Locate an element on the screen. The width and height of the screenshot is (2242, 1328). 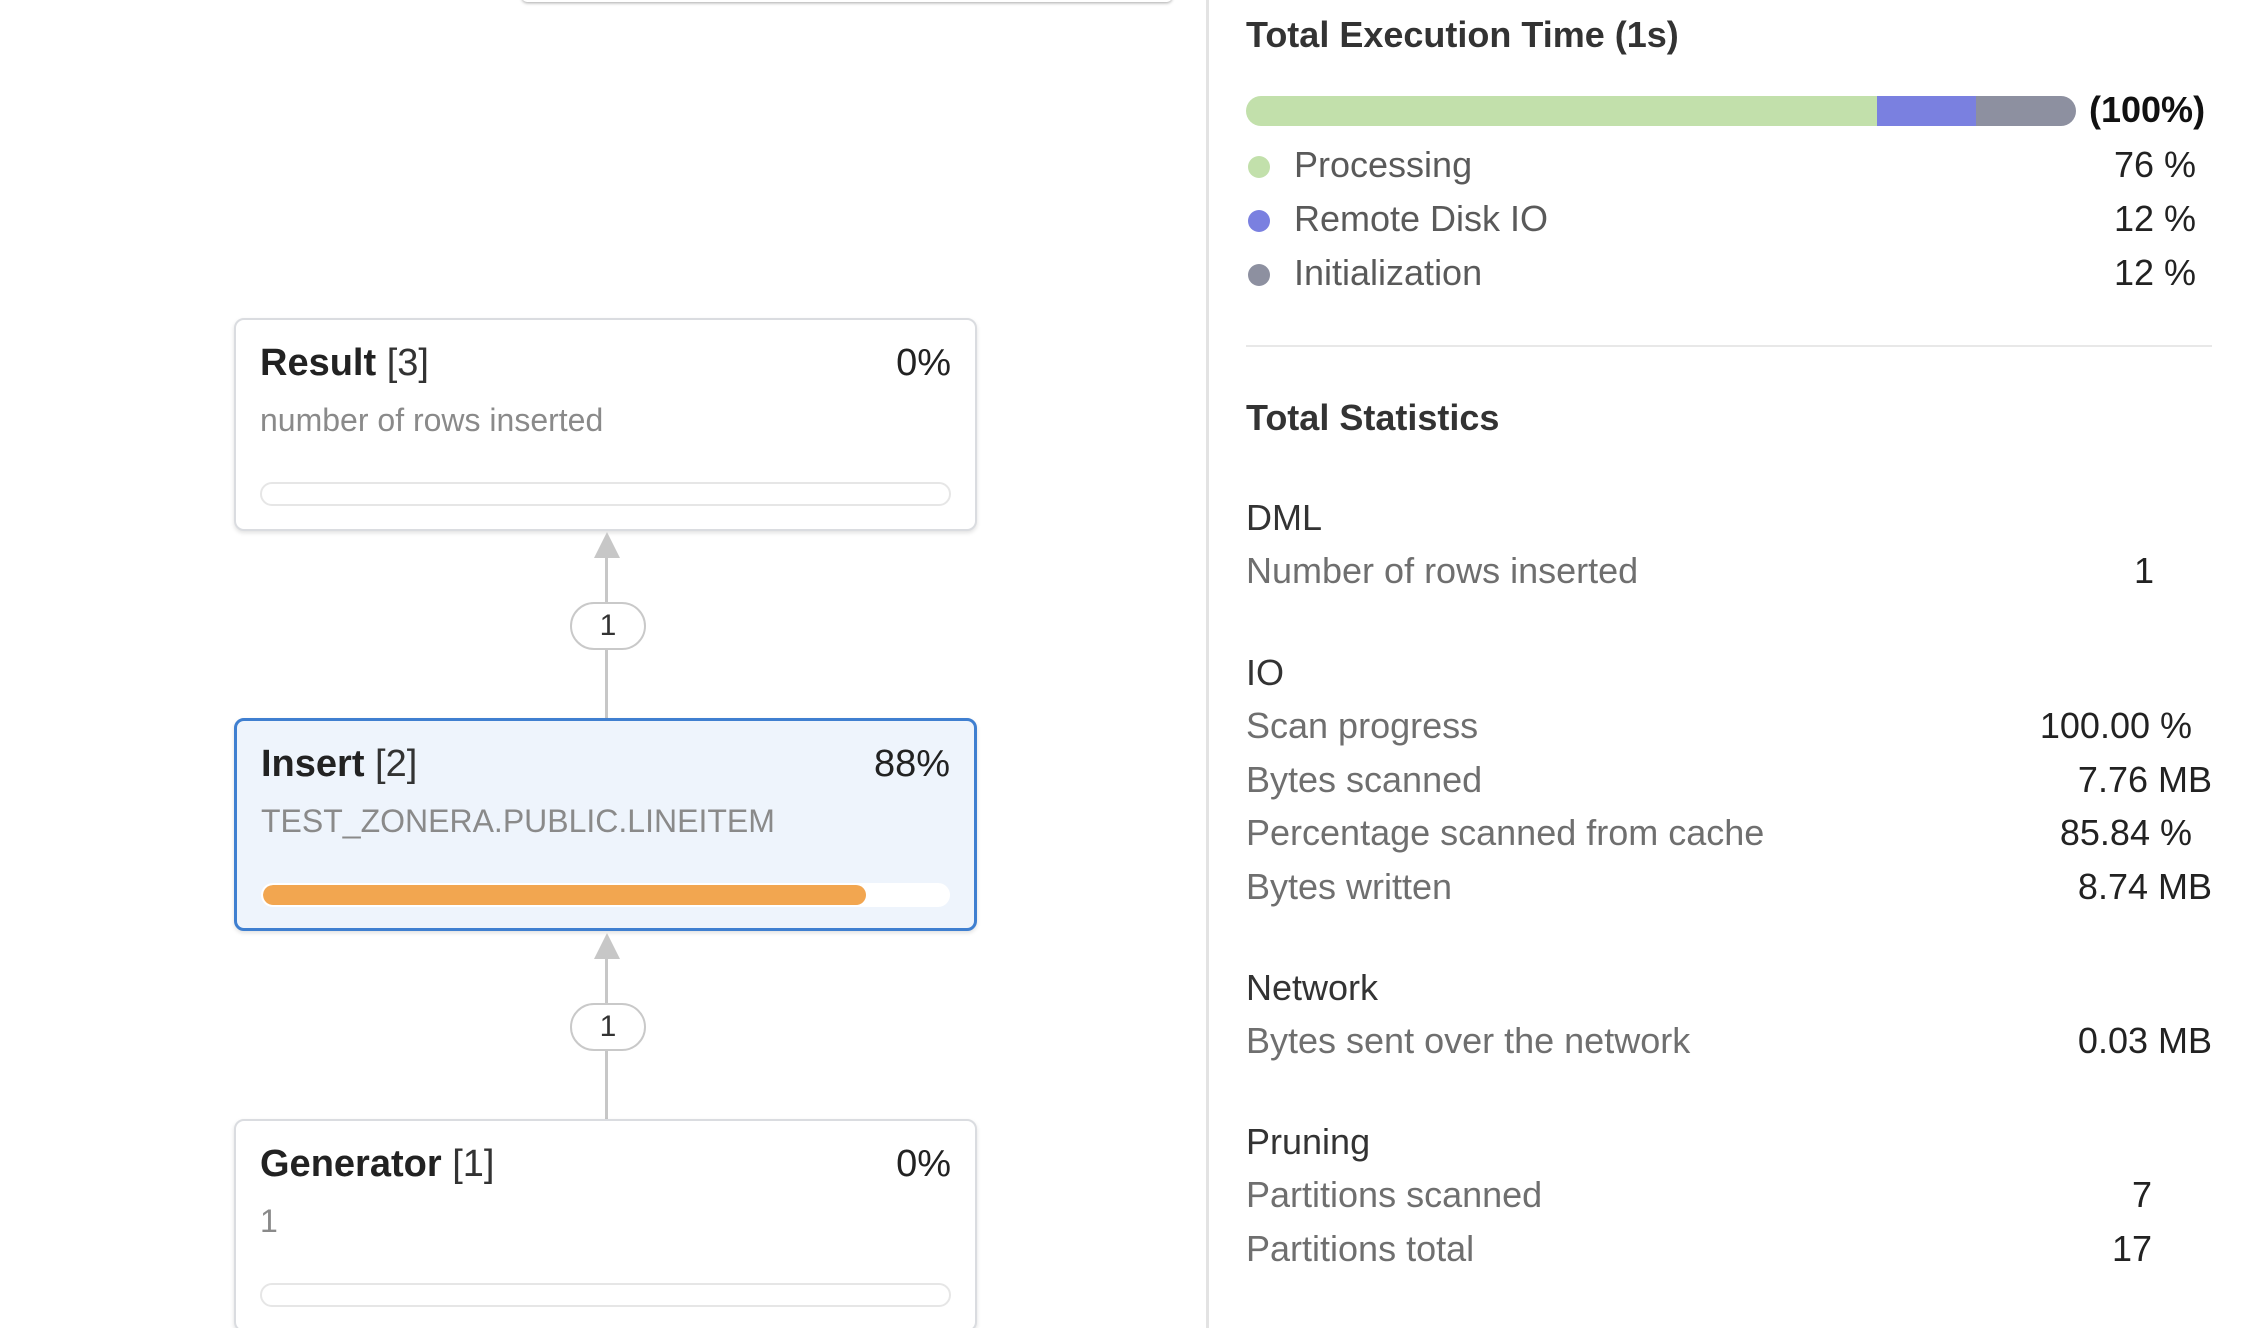
operator-title: Result [3] is located at coordinates (344, 363).